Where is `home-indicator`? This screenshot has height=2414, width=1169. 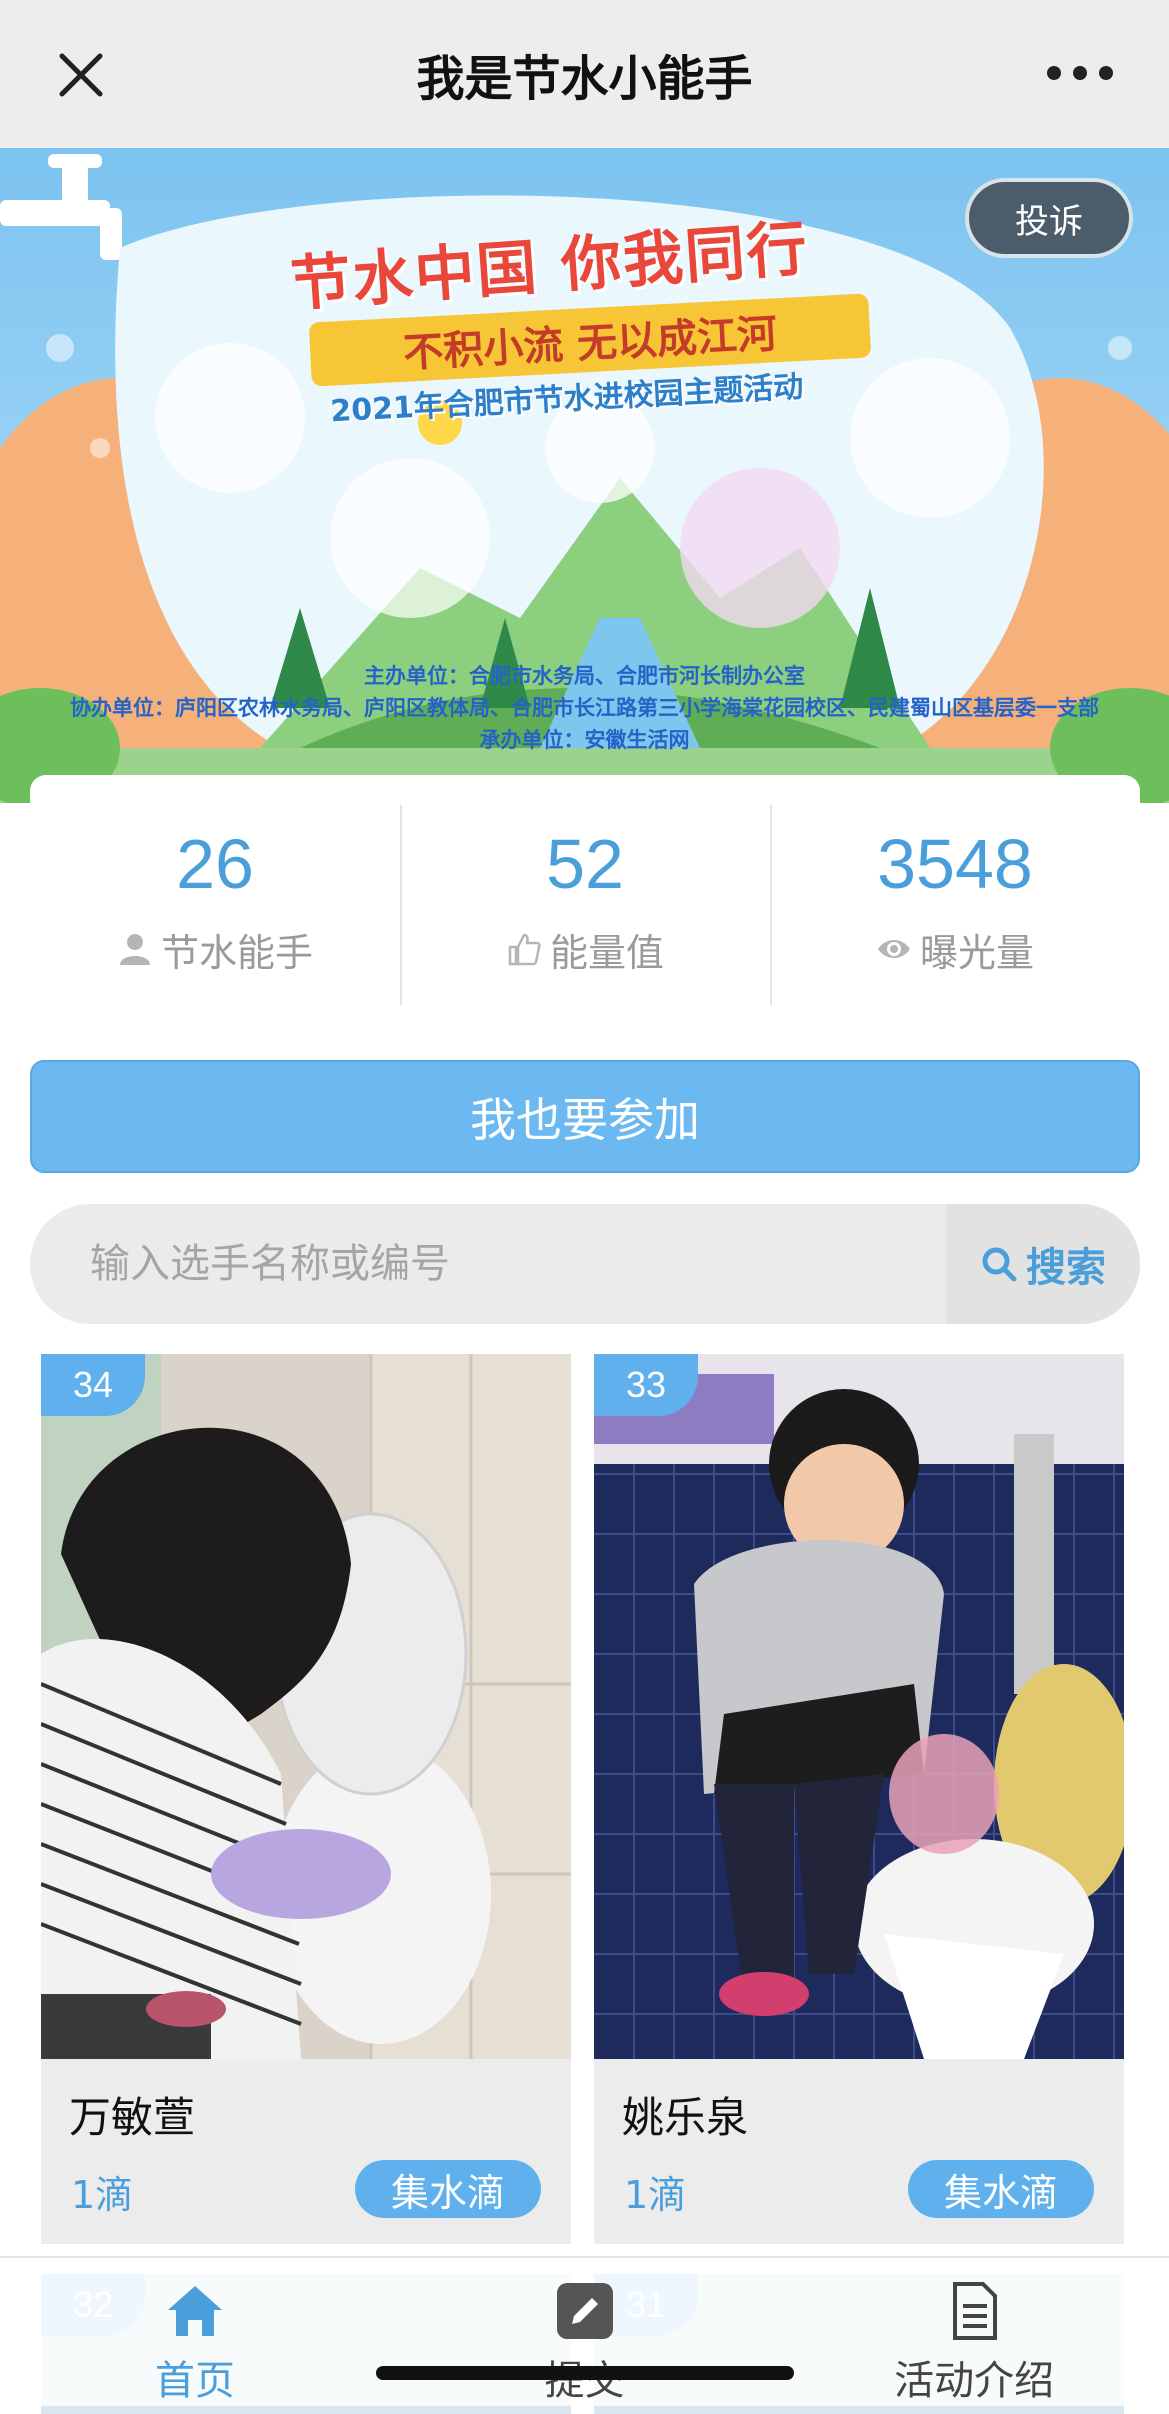
home-indicator is located at coordinates (585, 2373).